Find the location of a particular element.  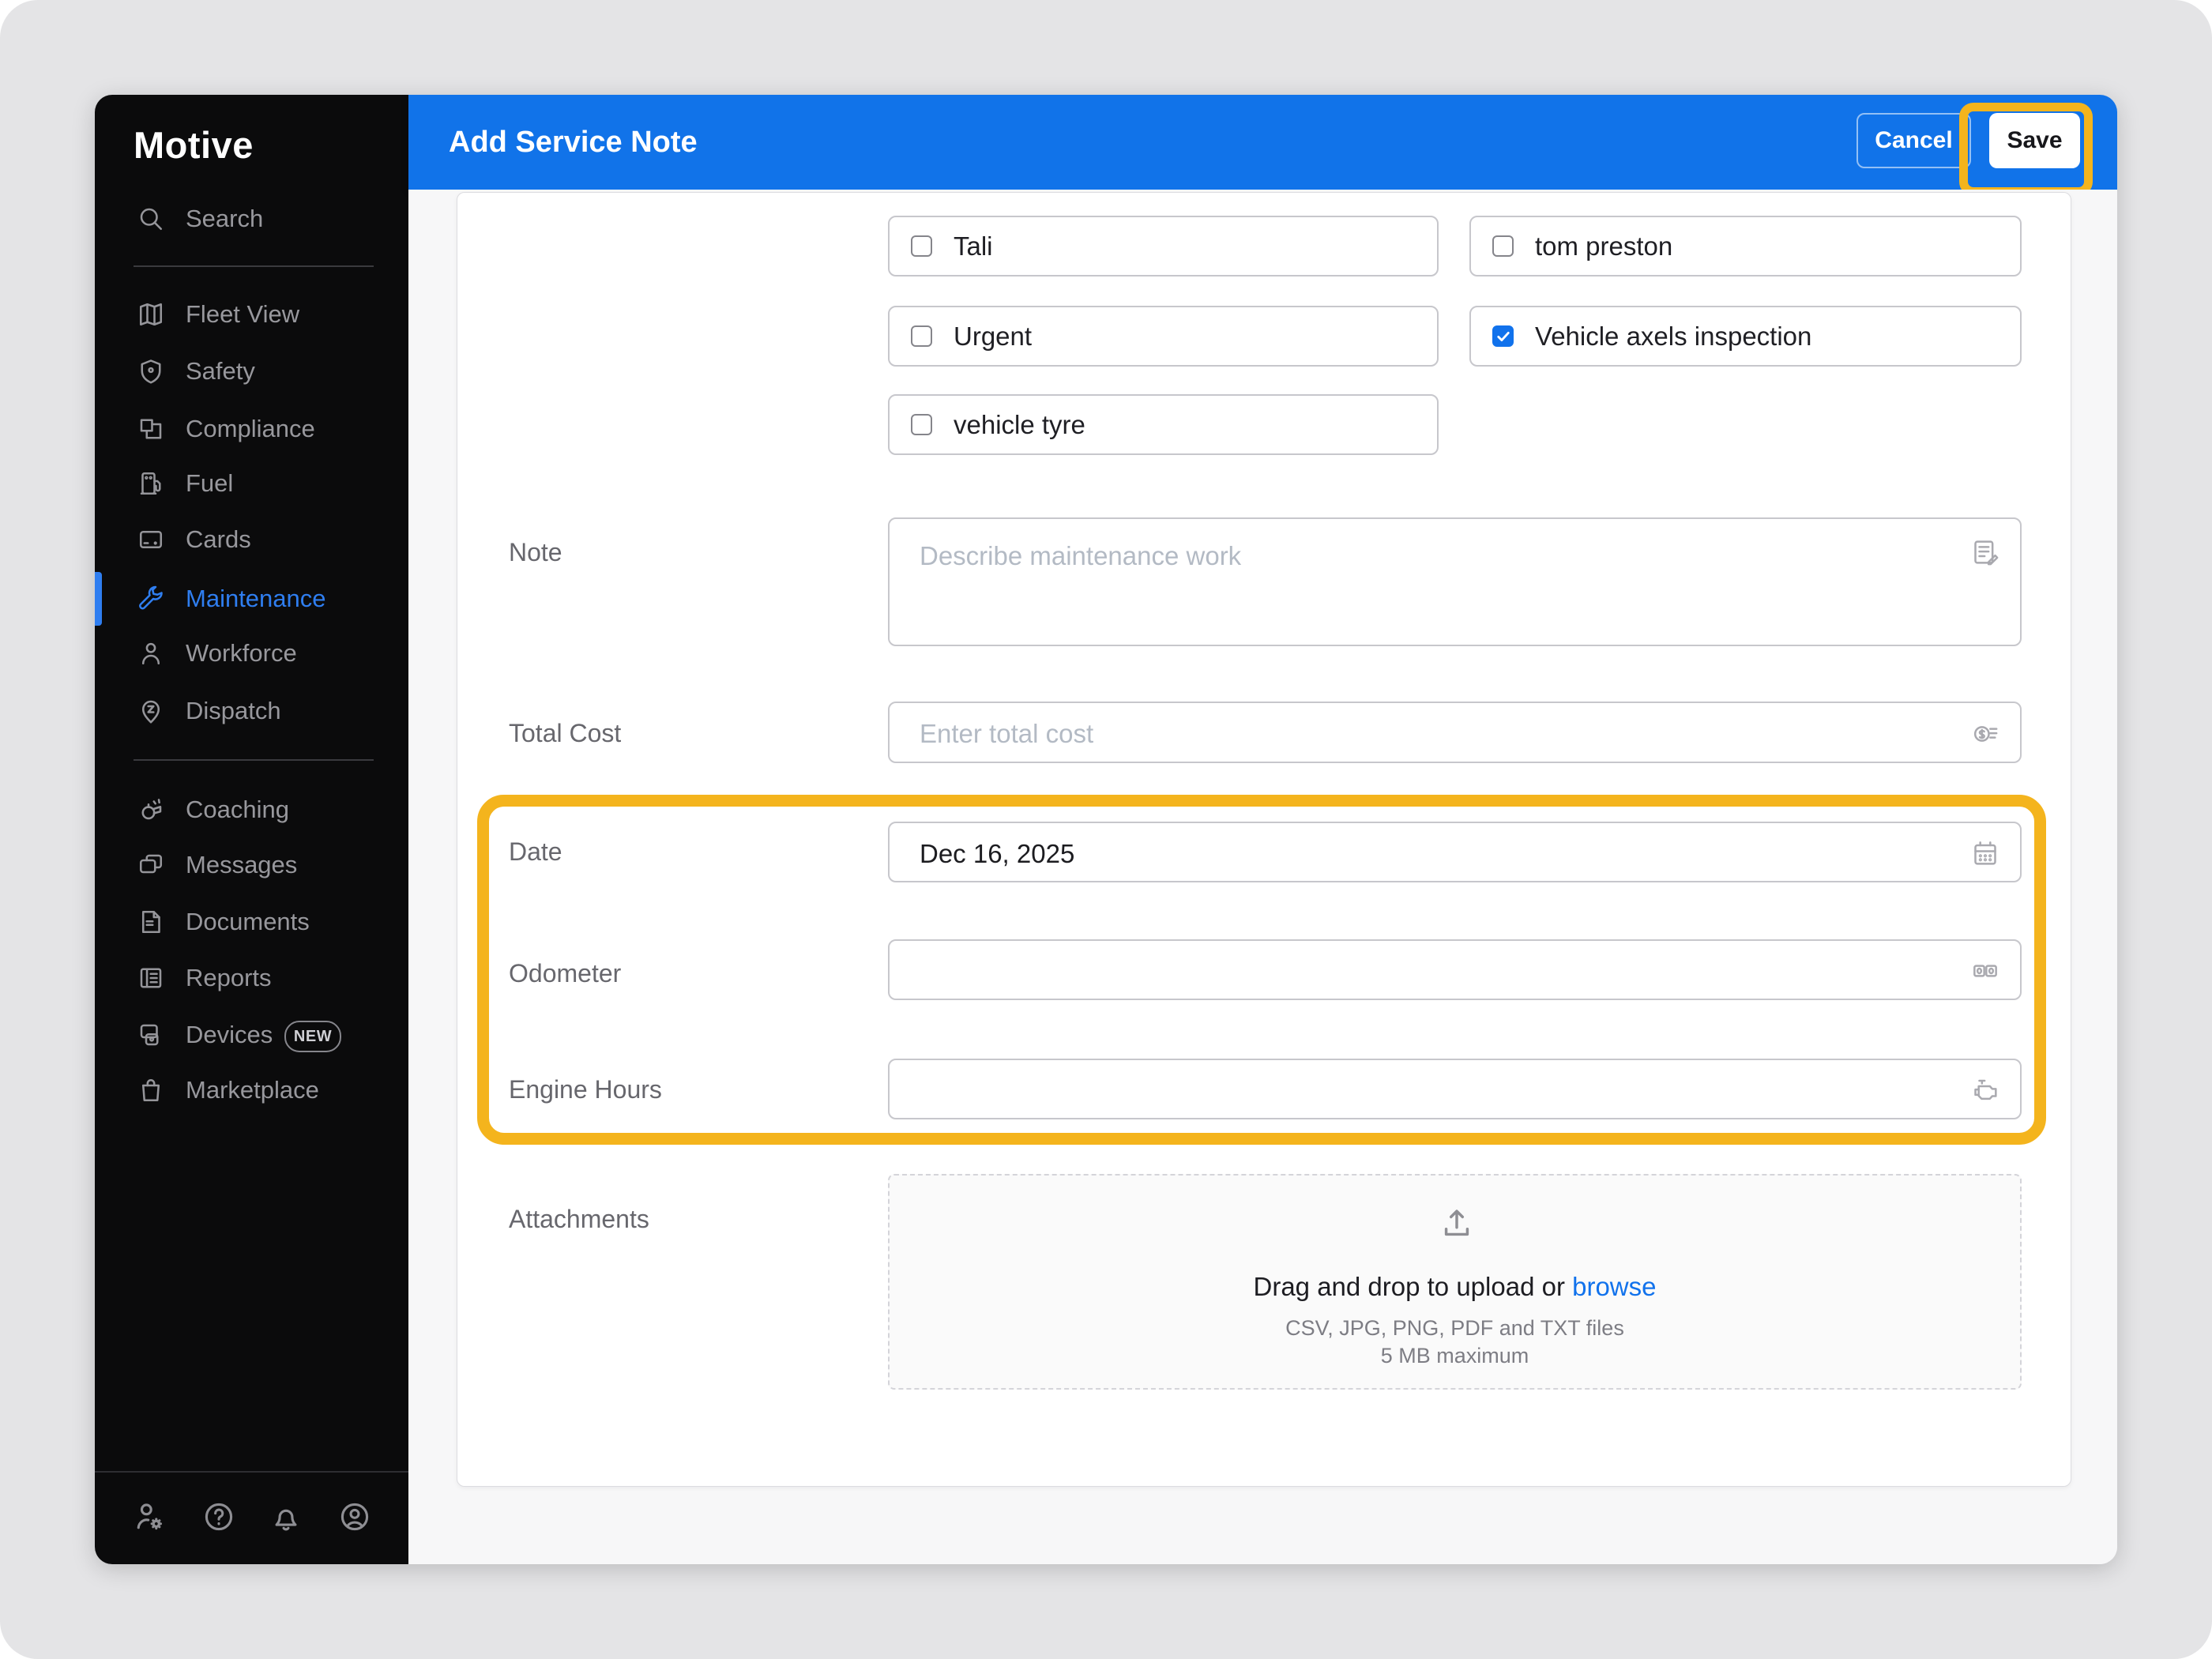

sidebar-item-label: Cards is located at coordinates (219, 539).